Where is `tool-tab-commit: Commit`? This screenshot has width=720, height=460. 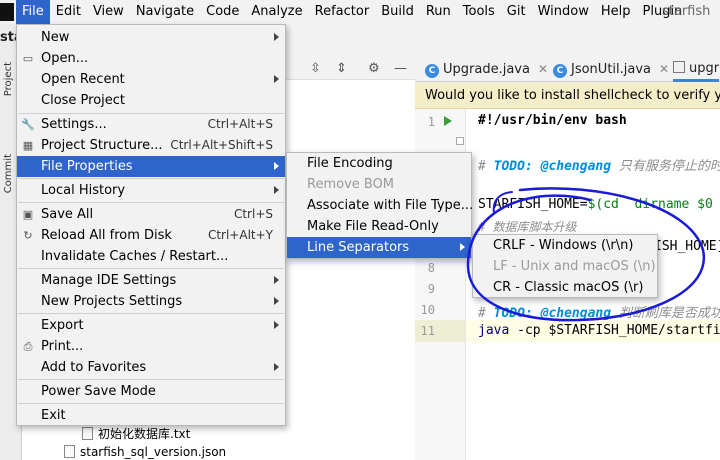 tool-tab-commit: Commit is located at coordinates (10, 173).